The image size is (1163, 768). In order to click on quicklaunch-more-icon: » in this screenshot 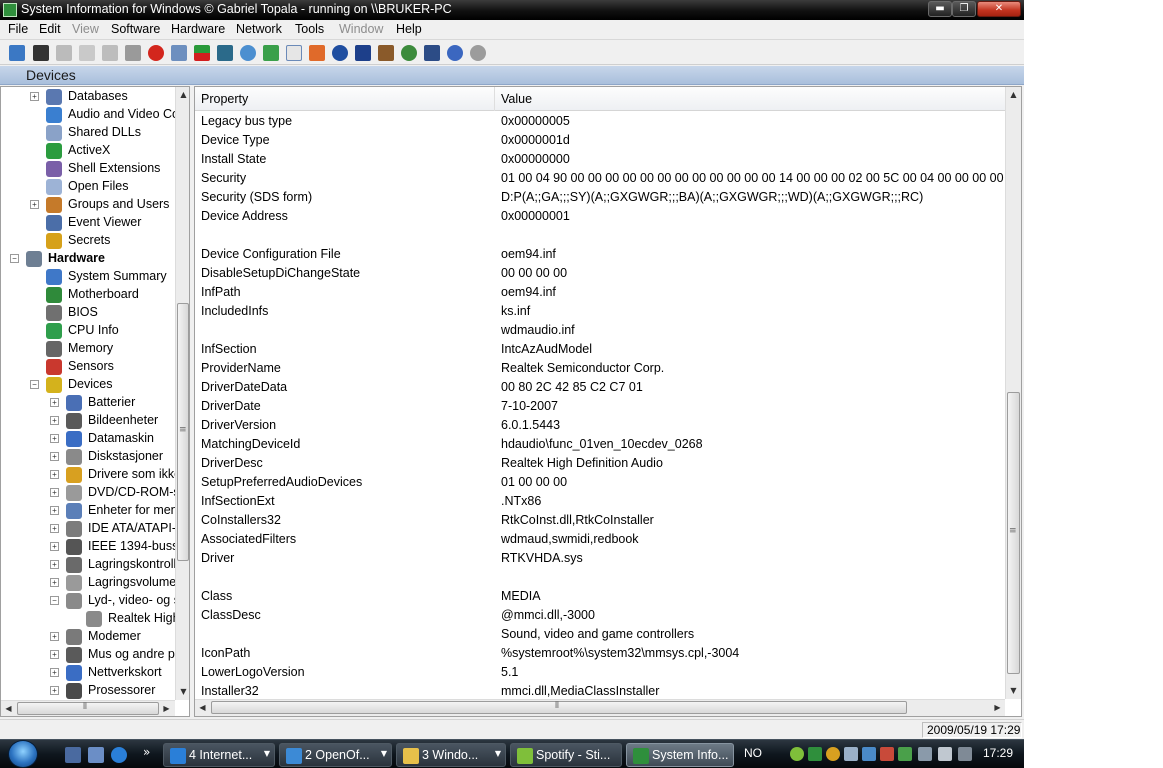, I will do `click(146, 752)`.